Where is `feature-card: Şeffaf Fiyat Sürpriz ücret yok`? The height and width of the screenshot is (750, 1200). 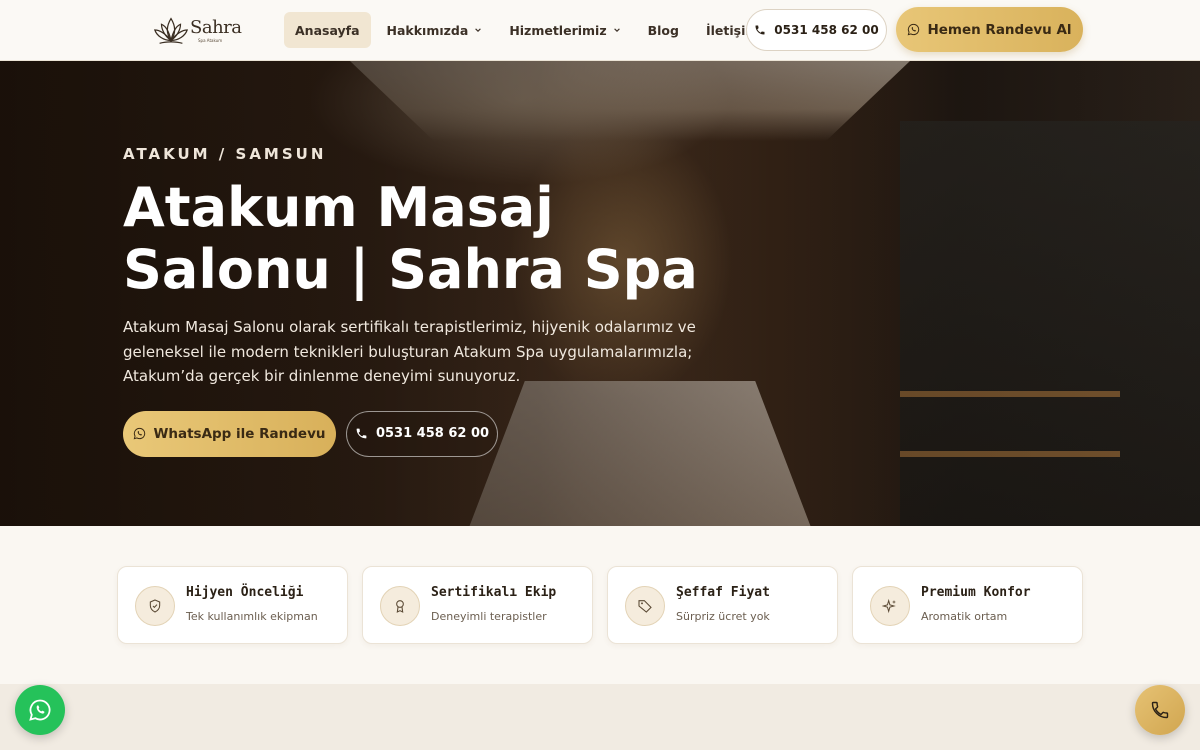 feature-card: Şeffaf Fiyat Sürpriz ücret yok is located at coordinates (722, 605).